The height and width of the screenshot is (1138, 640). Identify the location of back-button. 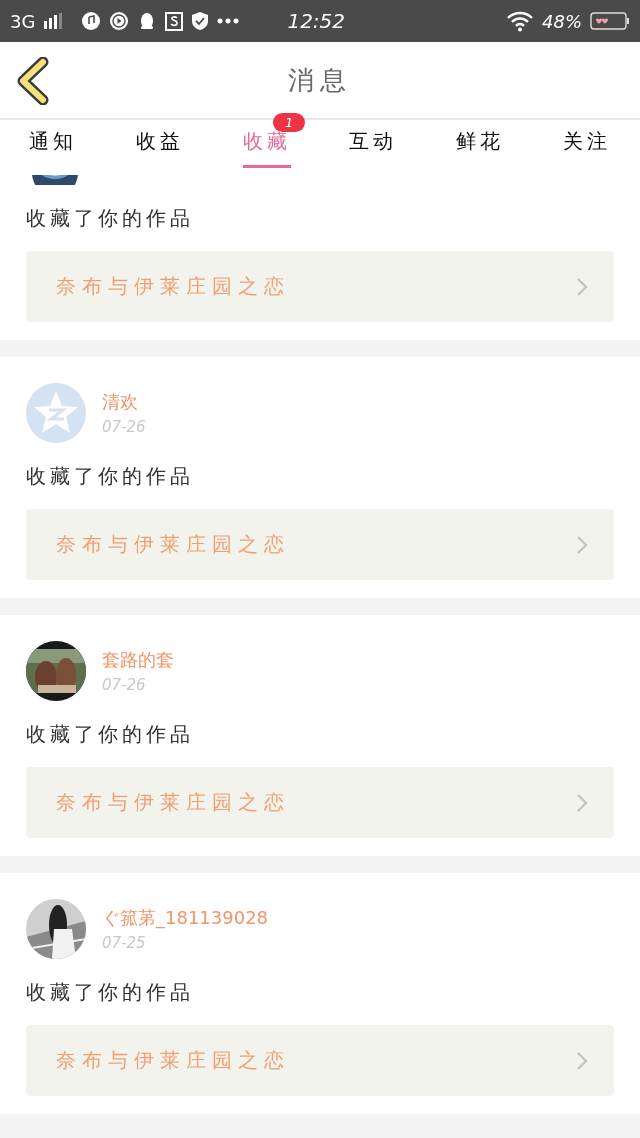
(33, 81).